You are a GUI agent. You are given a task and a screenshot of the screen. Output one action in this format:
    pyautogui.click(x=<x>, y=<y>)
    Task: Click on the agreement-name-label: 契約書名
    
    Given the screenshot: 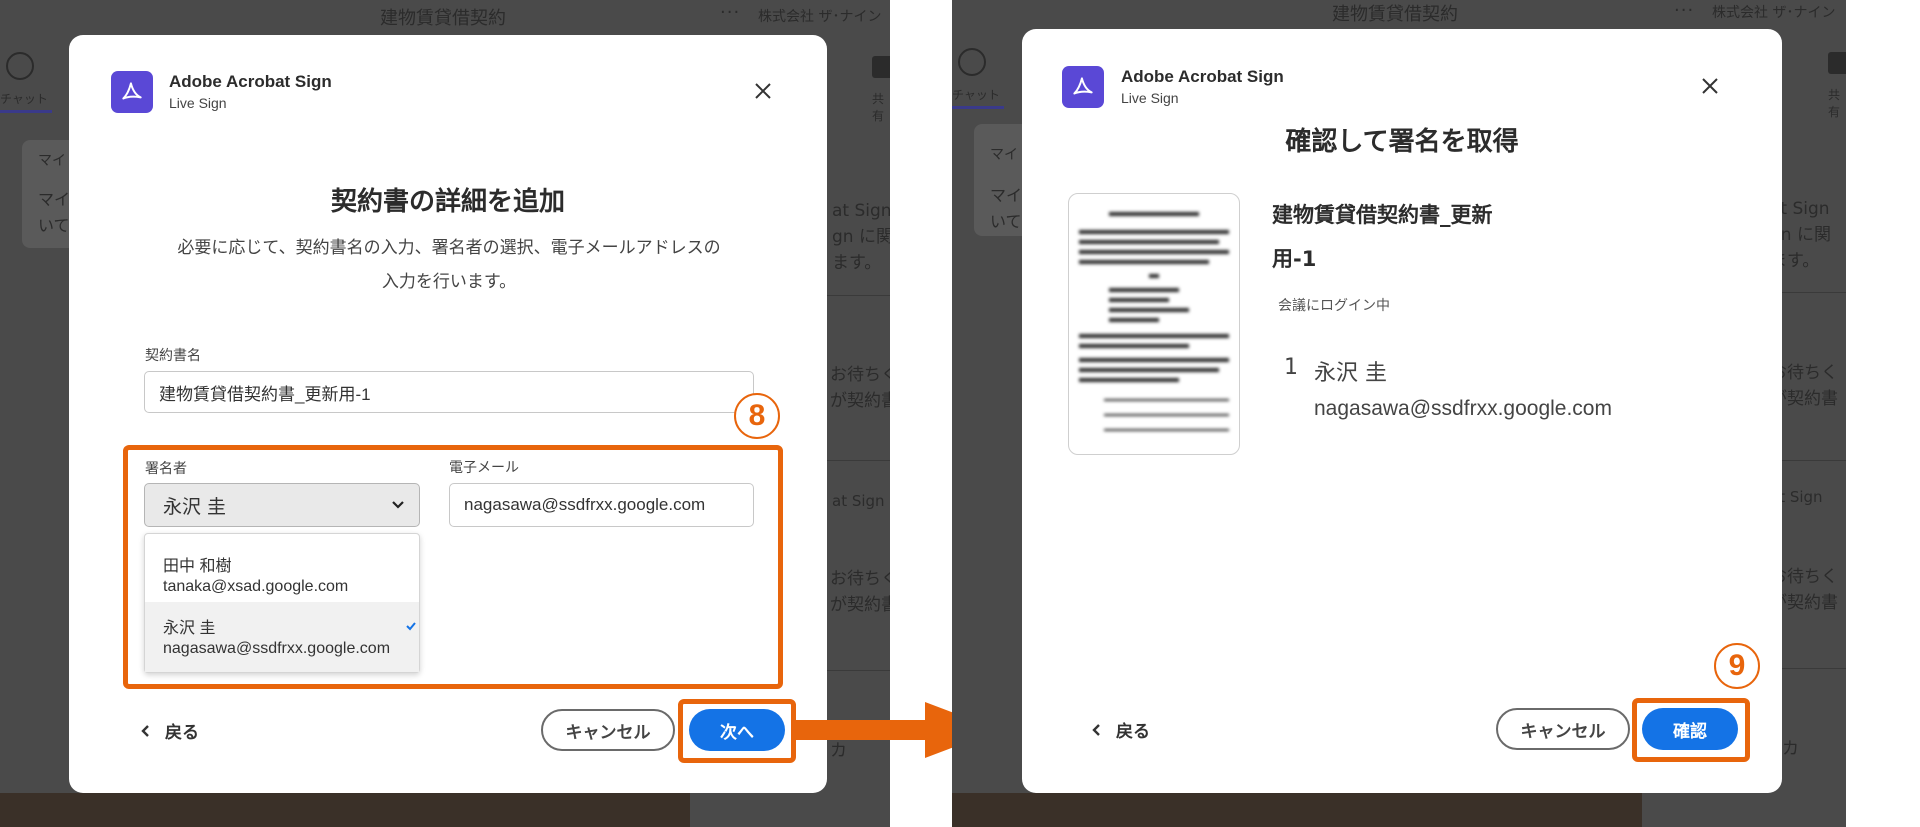 What is the action you would take?
    pyautogui.click(x=173, y=356)
    